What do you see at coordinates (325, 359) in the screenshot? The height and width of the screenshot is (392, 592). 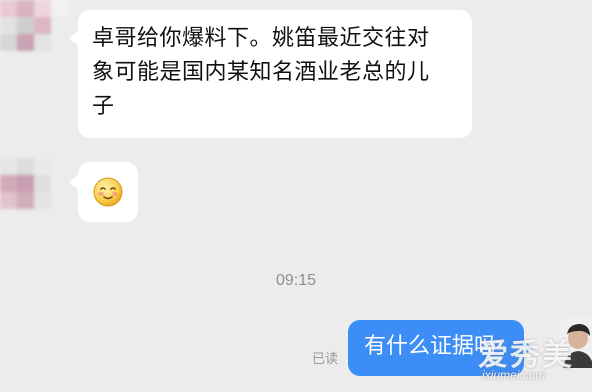 I see `read-receipt: 已读` at bounding box center [325, 359].